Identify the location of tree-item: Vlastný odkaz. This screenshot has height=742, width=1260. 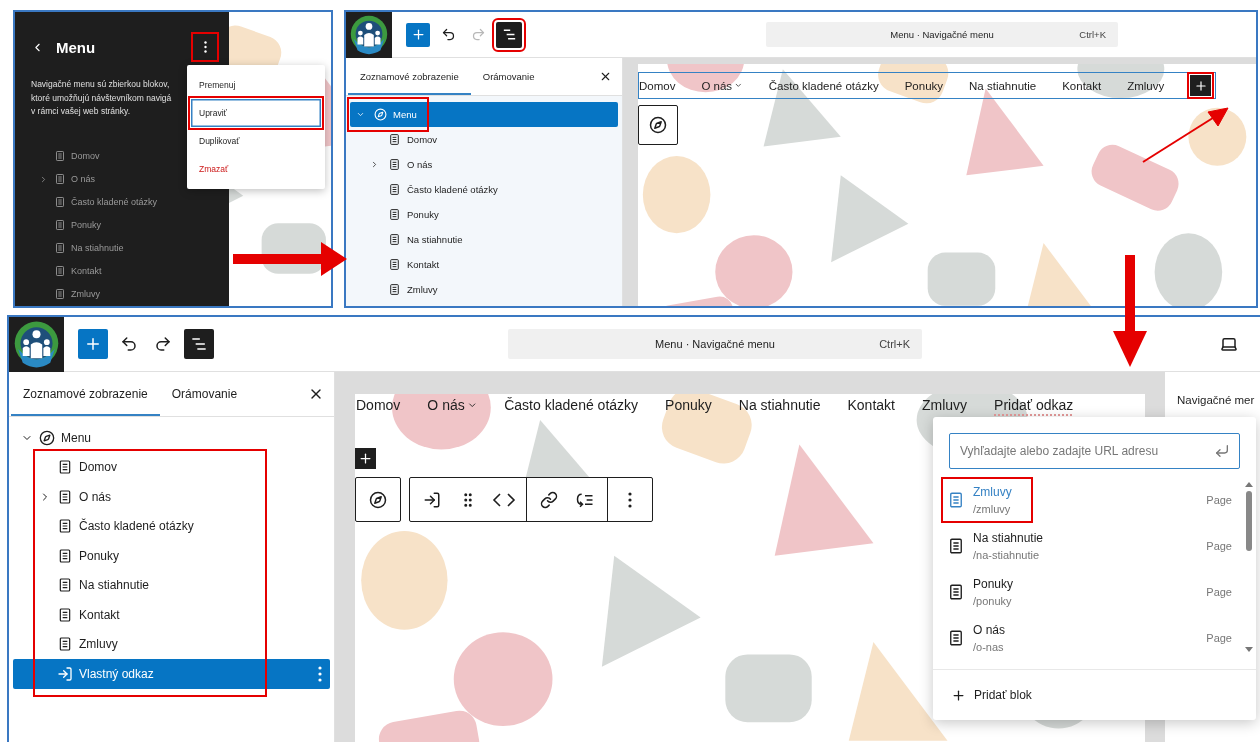
(171, 674).